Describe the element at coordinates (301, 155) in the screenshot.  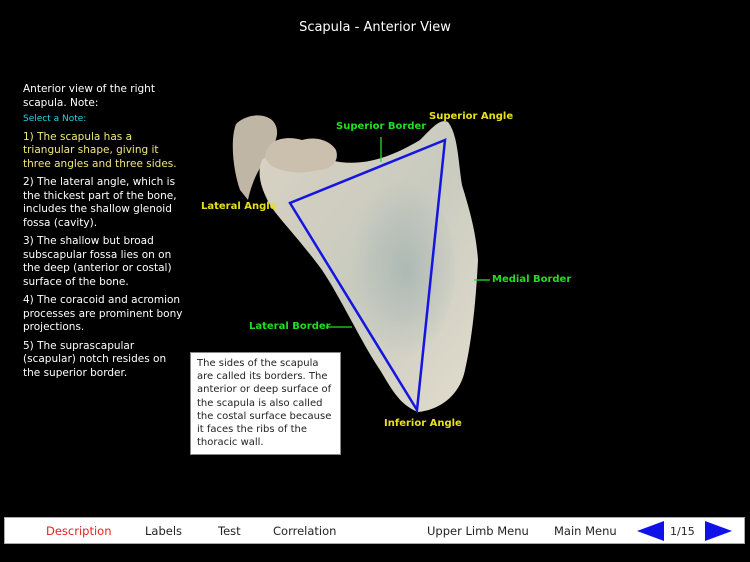
I see `coracoid-process` at that location.